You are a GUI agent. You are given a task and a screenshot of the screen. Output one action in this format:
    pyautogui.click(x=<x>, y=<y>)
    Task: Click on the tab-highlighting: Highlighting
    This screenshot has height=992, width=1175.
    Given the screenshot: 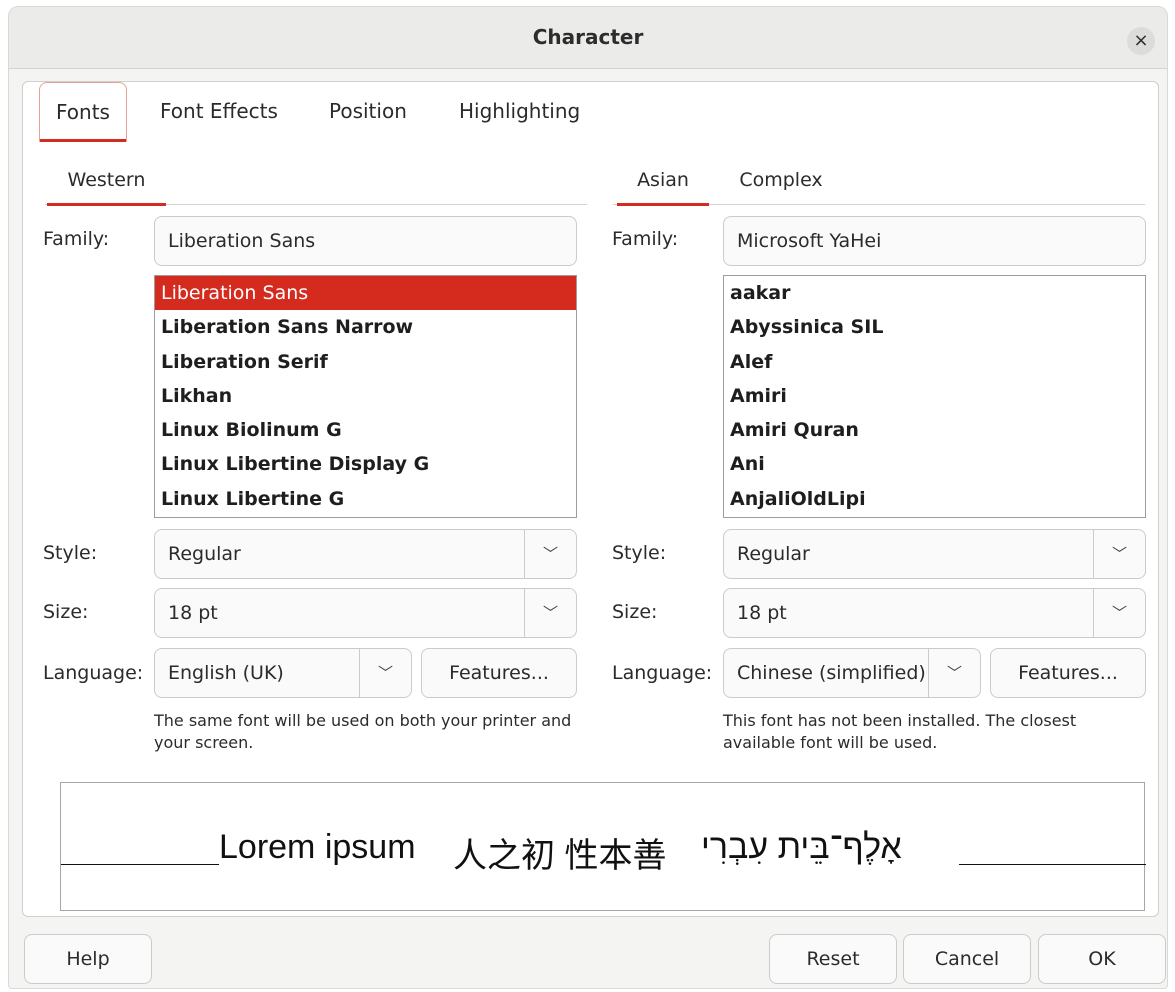 What is the action you would take?
    pyautogui.click(x=519, y=112)
    